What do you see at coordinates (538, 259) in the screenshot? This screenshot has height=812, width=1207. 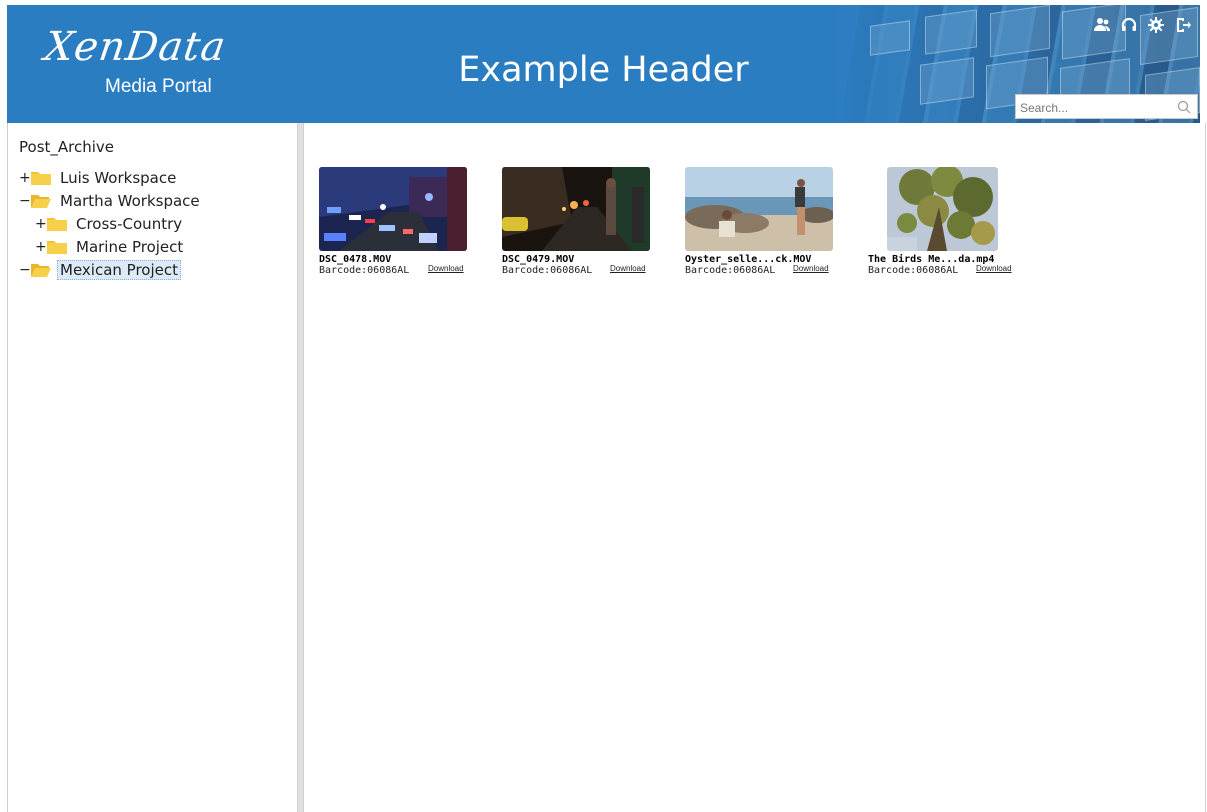 I see `file-name: DSC_0479.MOV` at bounding box center [538, 259].